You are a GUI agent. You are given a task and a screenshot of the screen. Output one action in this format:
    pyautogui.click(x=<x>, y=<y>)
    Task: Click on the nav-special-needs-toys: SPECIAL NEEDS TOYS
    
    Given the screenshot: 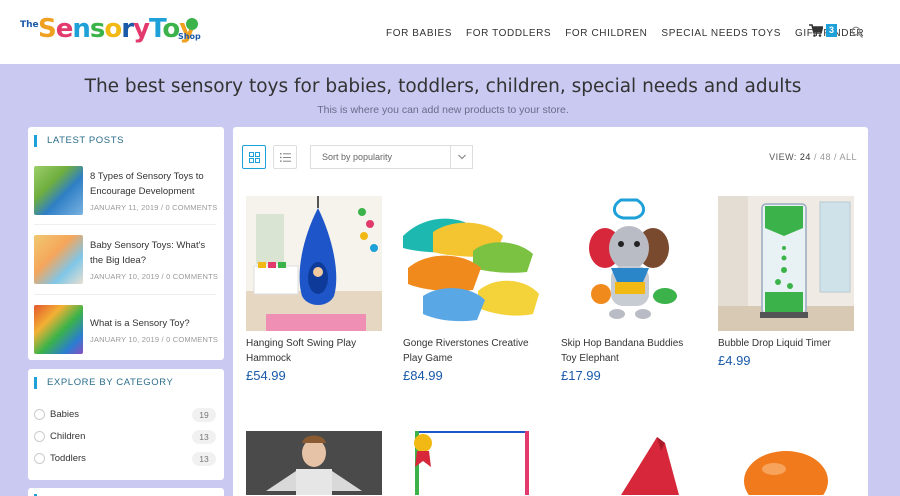 What is the action you would take?
    pyautogui.click(x=721, y=33)
    